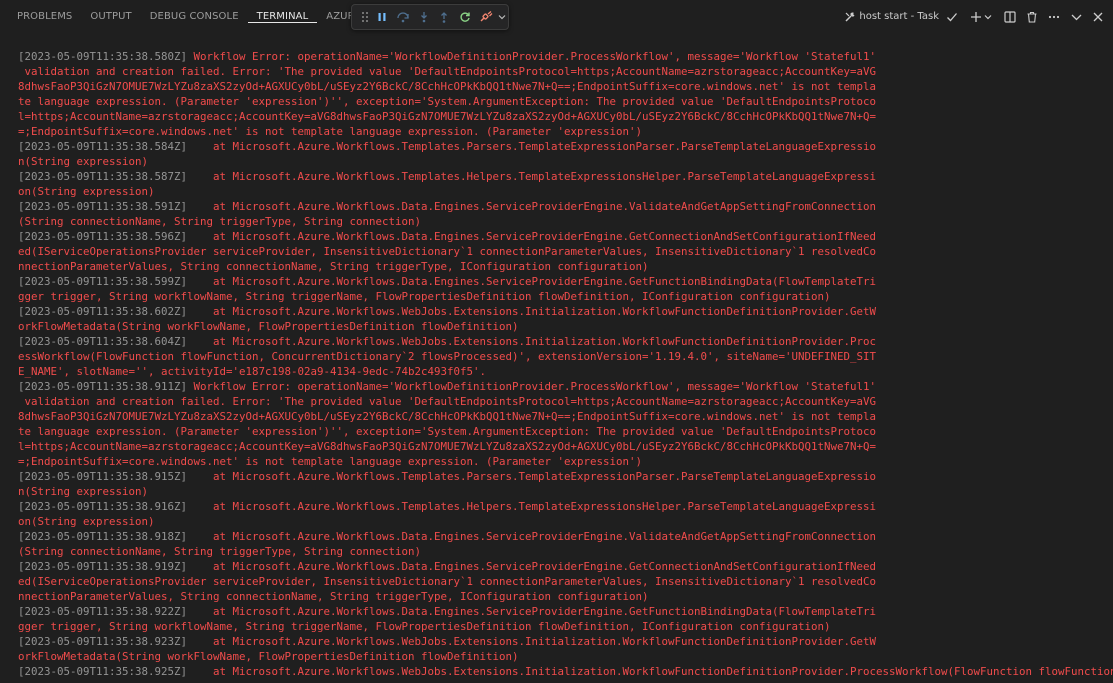  I want to click on launch-profile-chevron-icon, so click(988, 17).